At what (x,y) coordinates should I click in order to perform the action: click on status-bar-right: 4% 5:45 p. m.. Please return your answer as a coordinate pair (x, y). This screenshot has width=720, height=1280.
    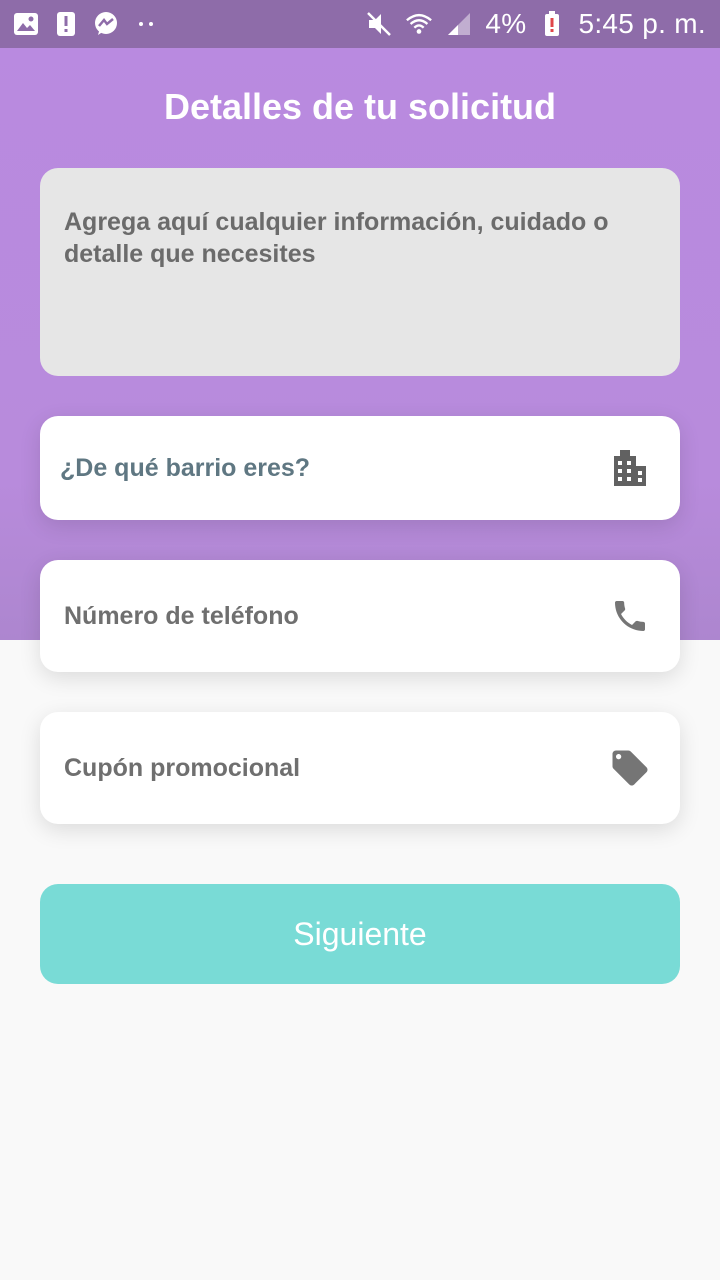
    Looking at the image, I should click on (535, 24).